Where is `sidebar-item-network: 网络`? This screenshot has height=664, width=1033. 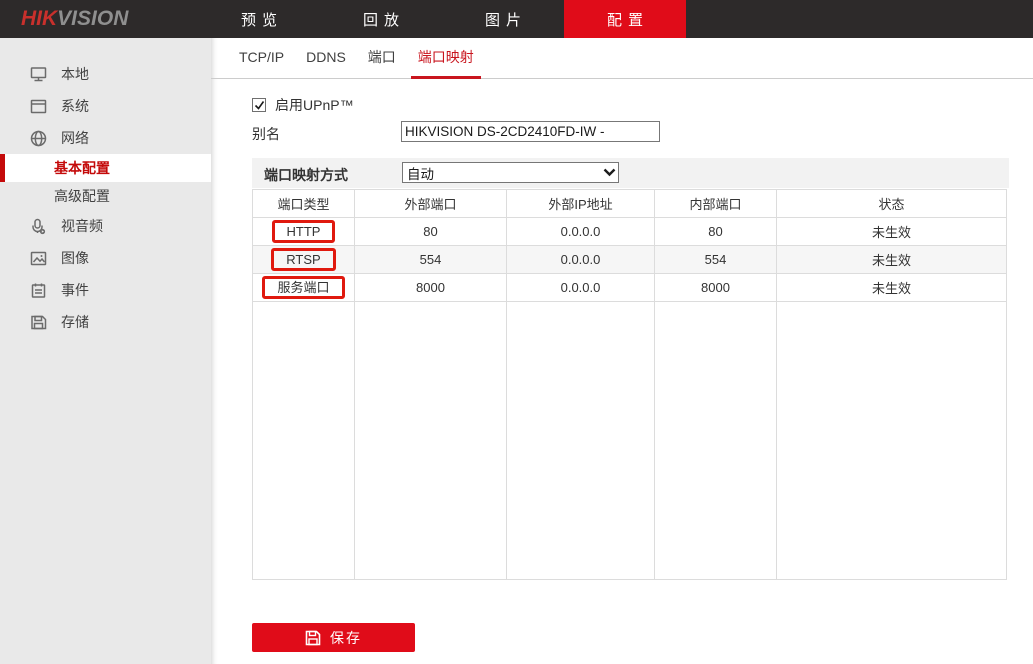 sidebar-item-network: 网络 is located at coordinates (105, 138).